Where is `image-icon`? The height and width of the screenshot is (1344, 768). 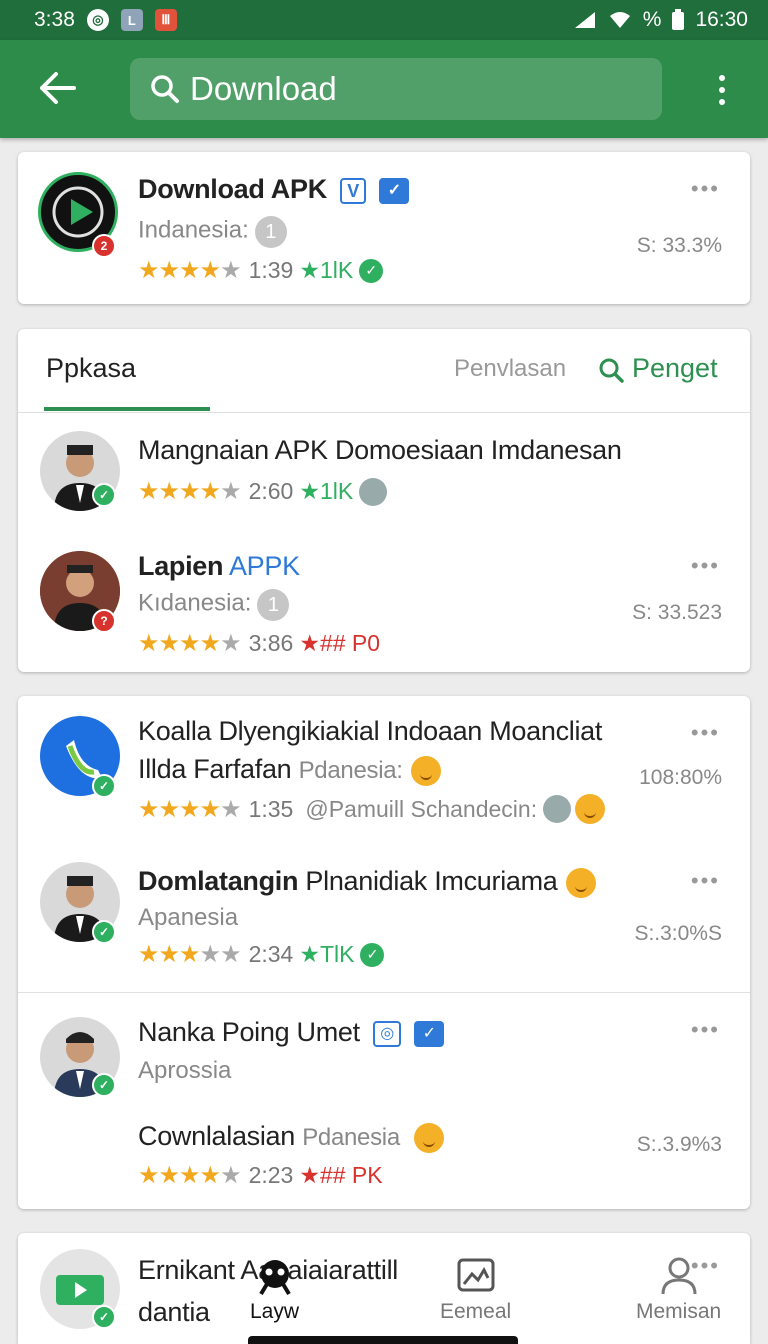
image-icon is located at coordinates (476, 1275).